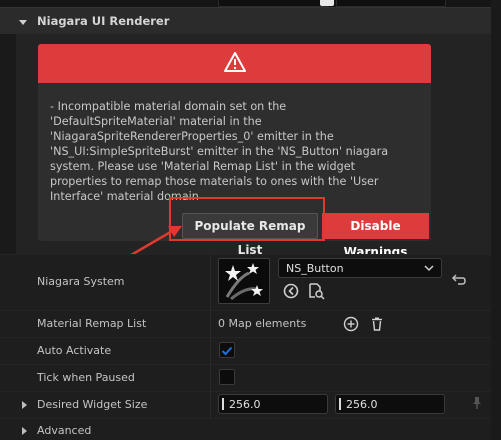 The image size is (501, 440). Describe the element at coordinates (429, 268) in the screenshot. I see `chevron-down-icon` at that location.